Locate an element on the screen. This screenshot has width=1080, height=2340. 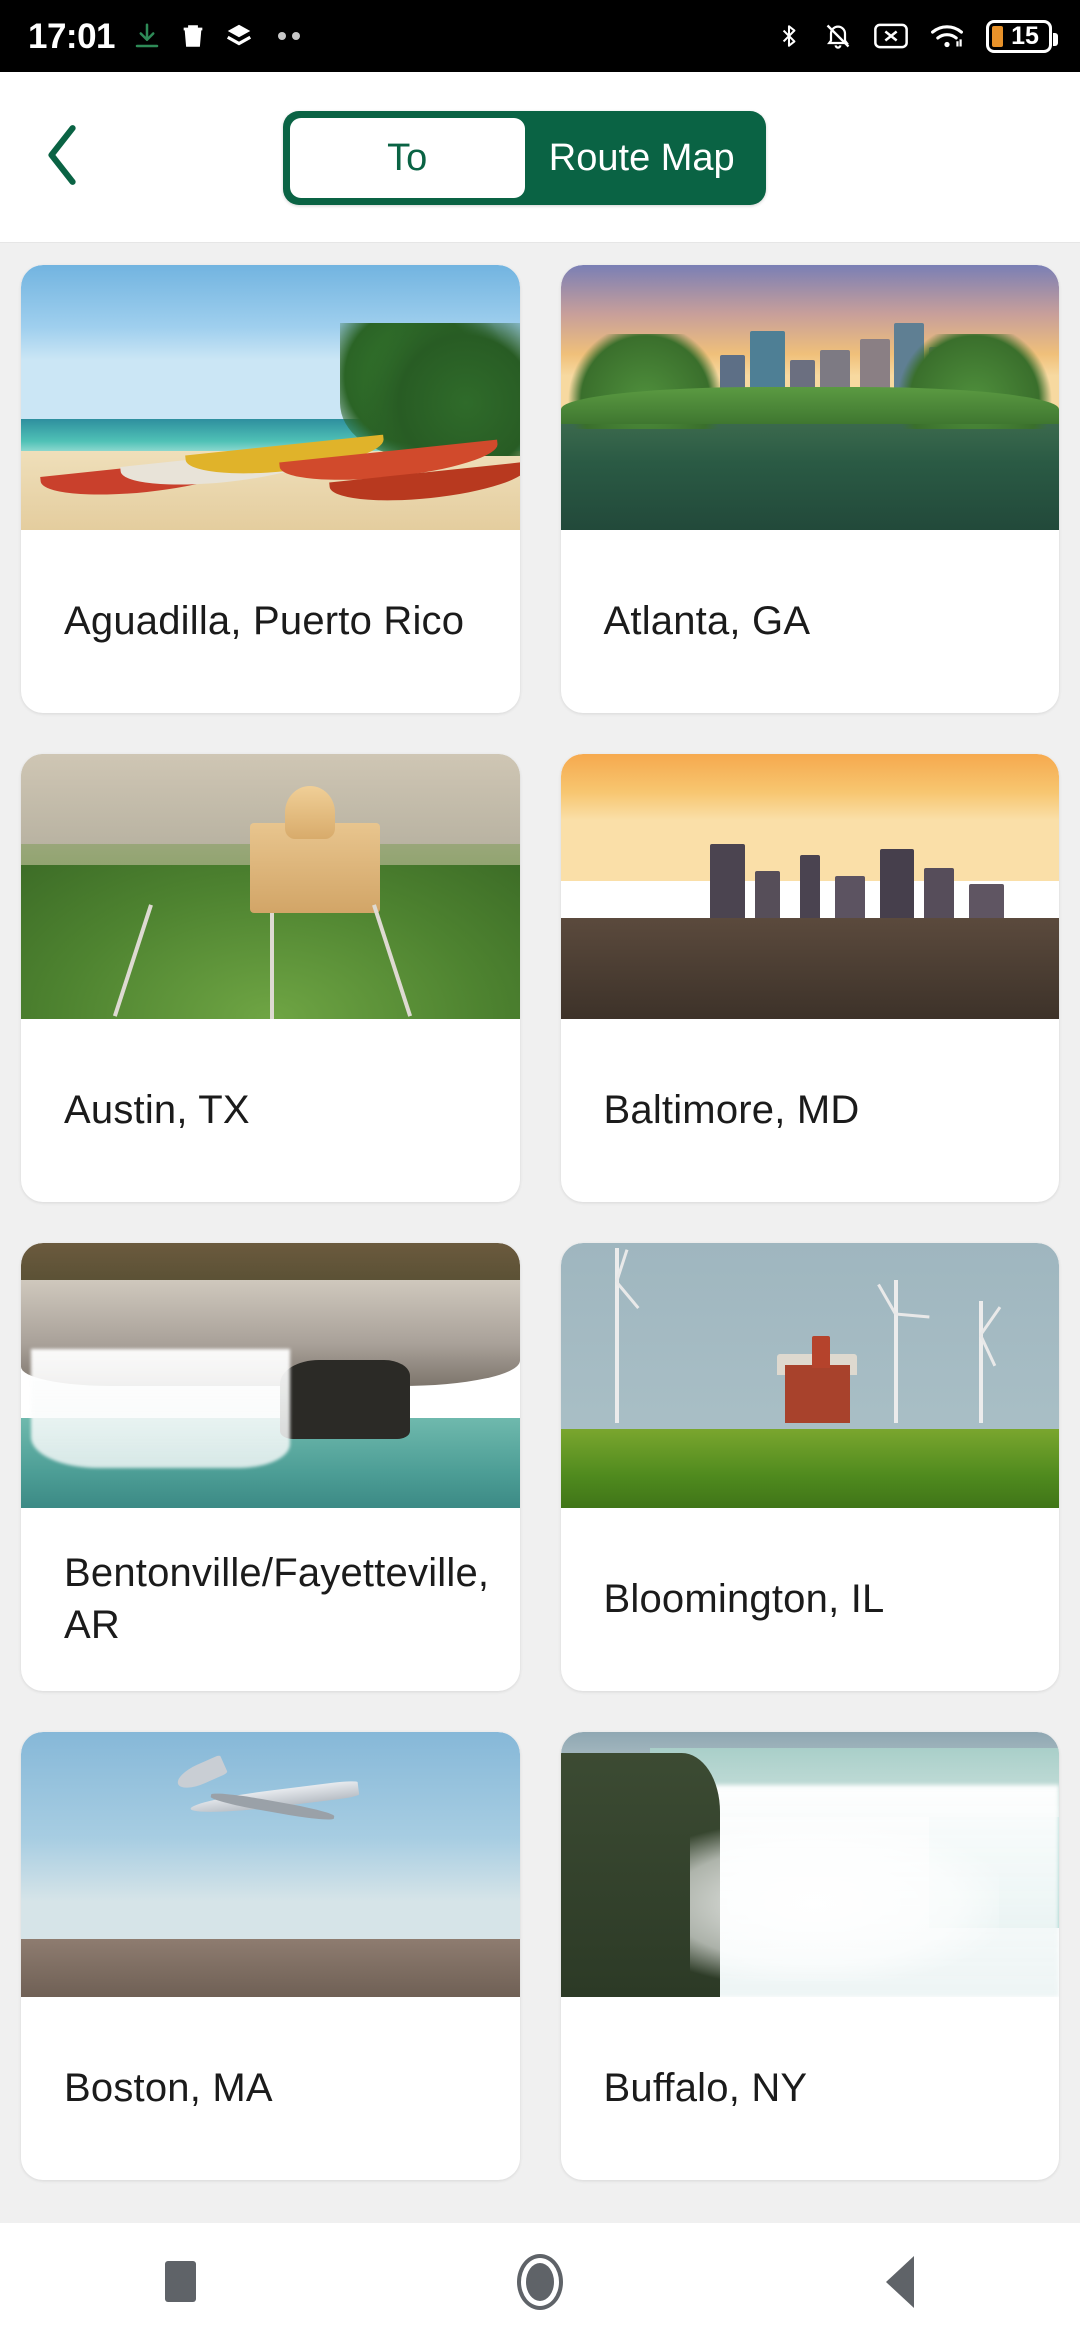
texas-state-capitol-aerial-view-image is located at coordinates (270, 886).